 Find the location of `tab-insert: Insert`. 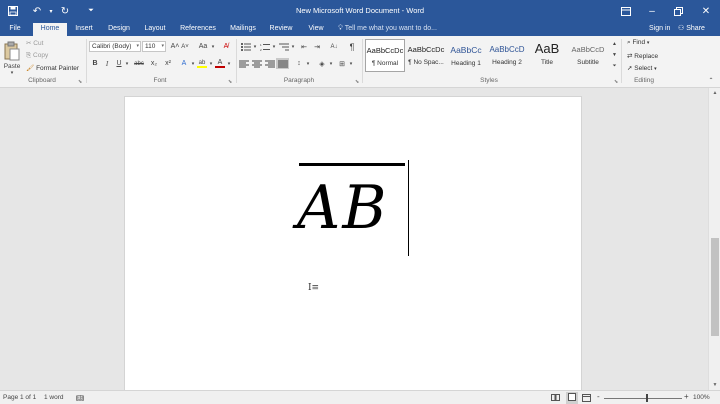

tab-insert: Insert is located at coordinates (84, 29).